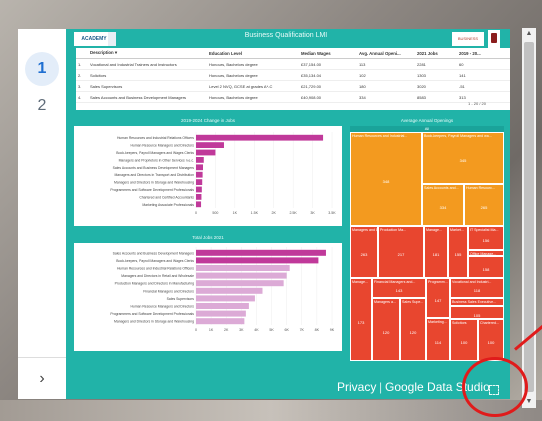 The height and width of the screenshot is (421, 542). I want to click on treemap-cell: Managers and Dir... 263, so click(364, 252).